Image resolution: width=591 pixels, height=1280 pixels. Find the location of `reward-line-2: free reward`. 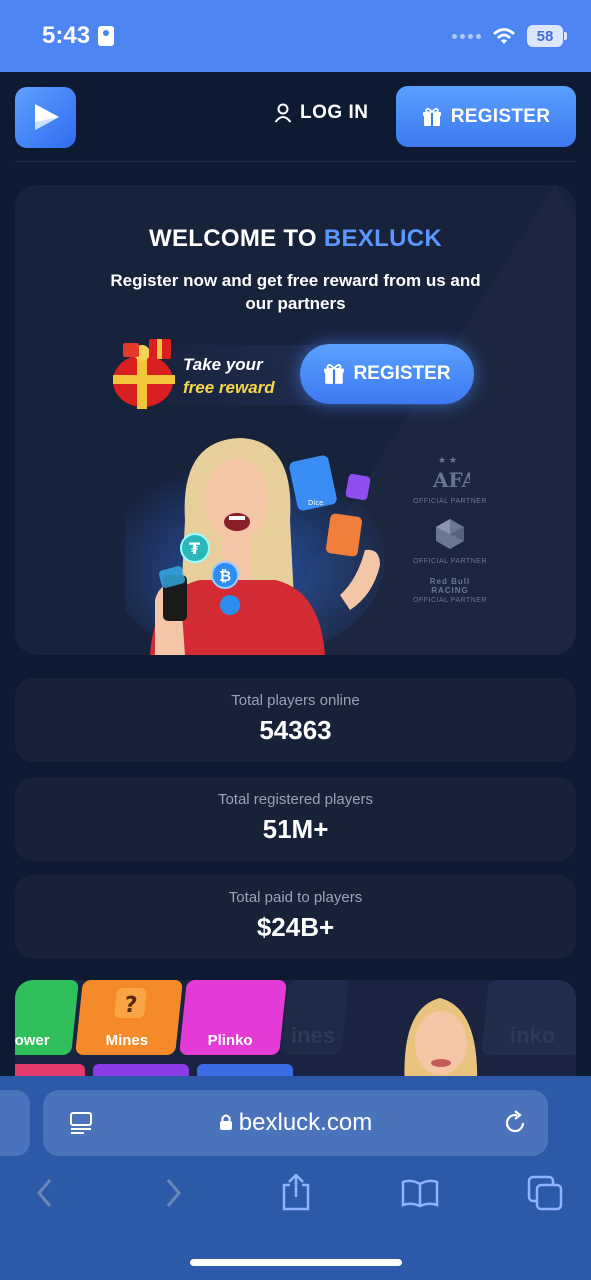

reward-line-2: free reward is located at coordinates (229, 387).